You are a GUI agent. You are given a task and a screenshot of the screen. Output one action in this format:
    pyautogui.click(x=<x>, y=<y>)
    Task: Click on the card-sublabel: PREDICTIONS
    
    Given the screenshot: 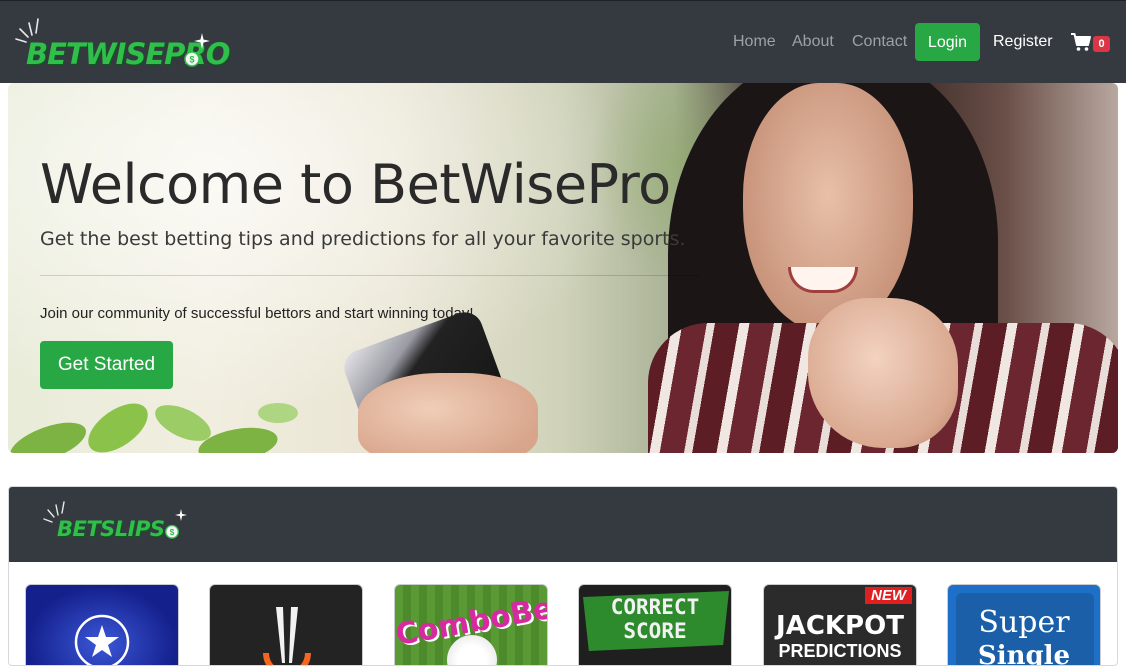 What is the action you would take?
    pyautogui.click(x=840, y=651)
    